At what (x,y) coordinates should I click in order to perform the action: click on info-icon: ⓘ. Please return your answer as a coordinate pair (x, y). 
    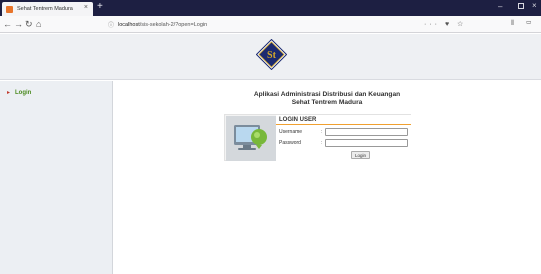
    Looking at the image, I should click on (111, 24).